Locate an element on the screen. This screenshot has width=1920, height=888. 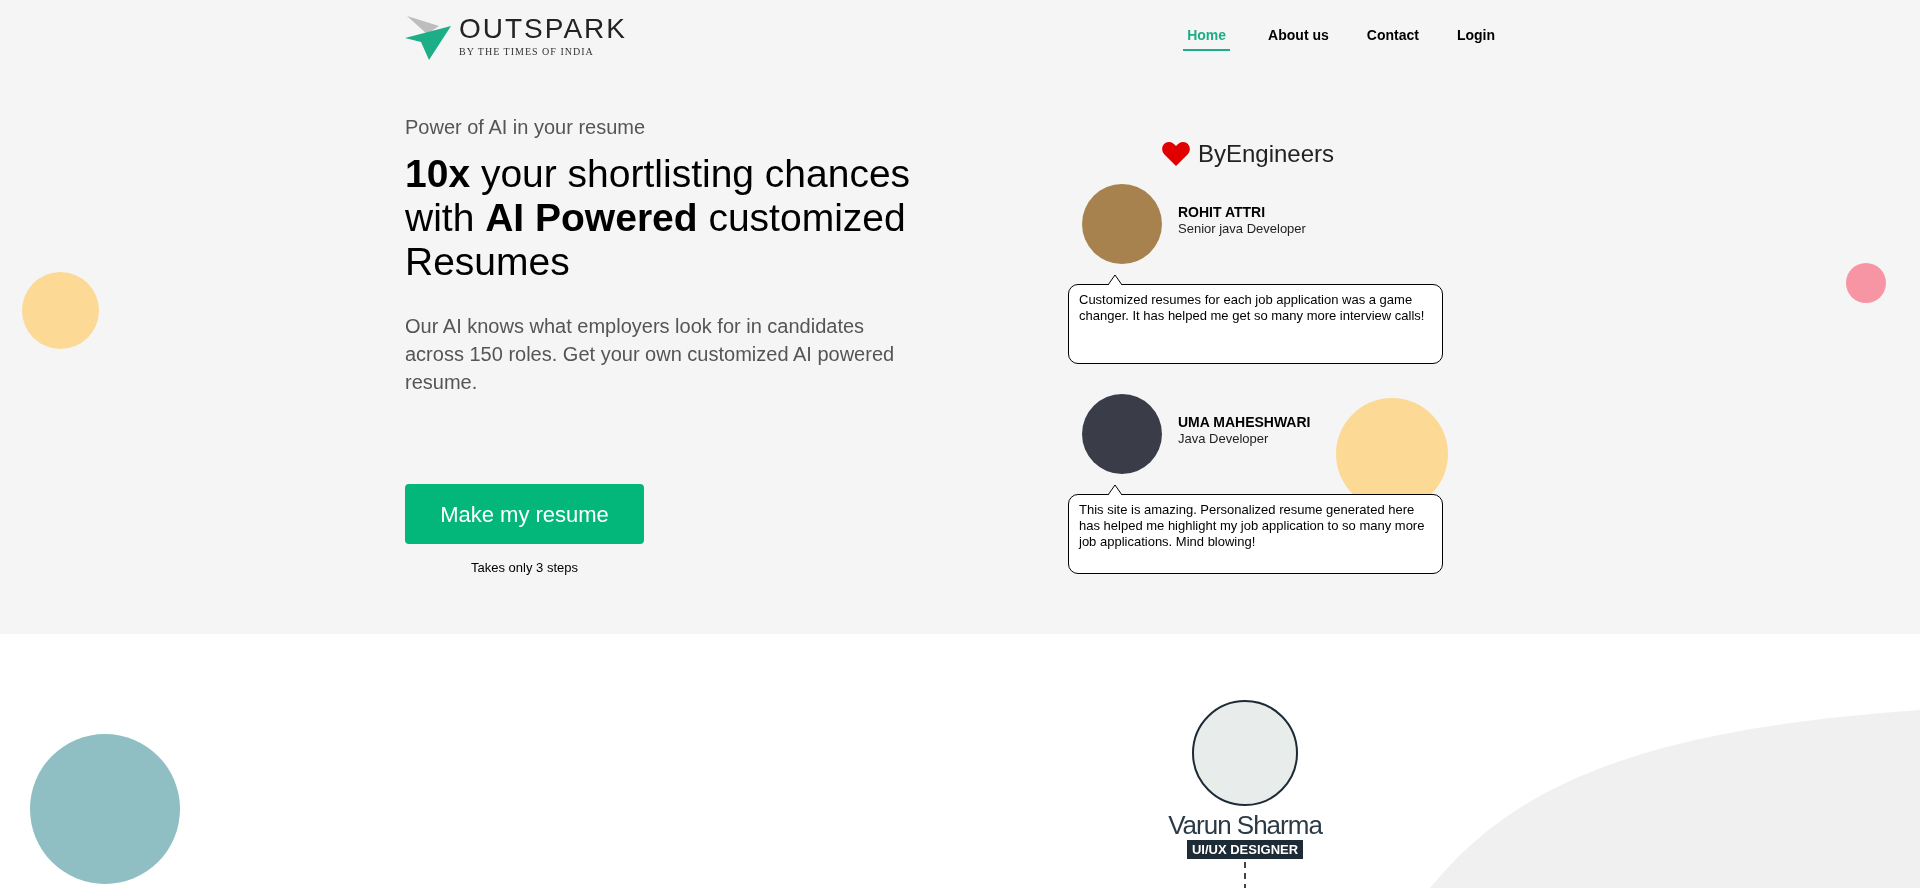
dashed-connector is located at coordinates (1245, 875).